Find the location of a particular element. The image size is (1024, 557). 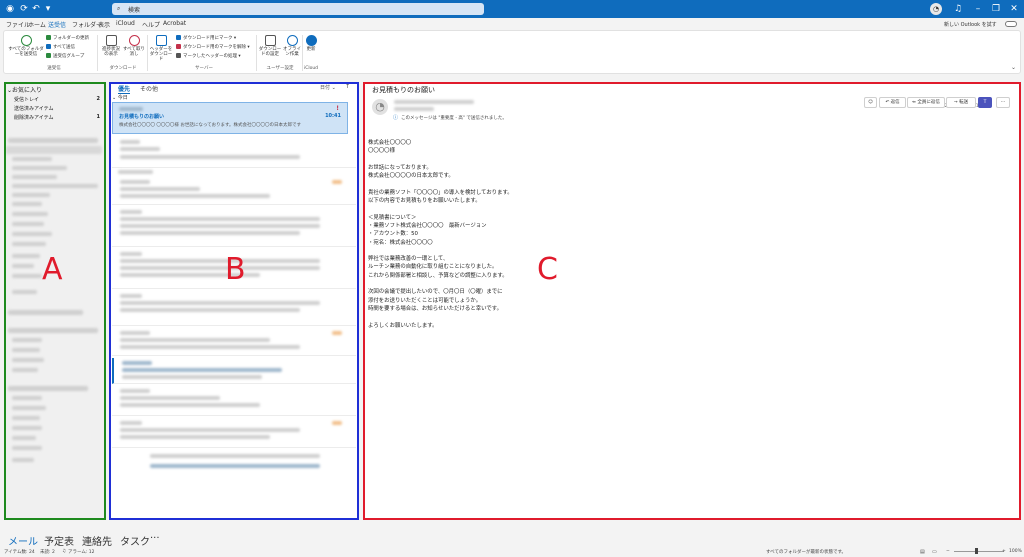

close-icon: ✕ is located at coordinates (1014, 9).